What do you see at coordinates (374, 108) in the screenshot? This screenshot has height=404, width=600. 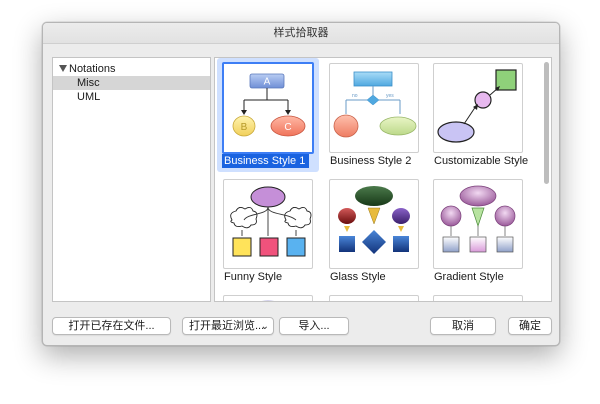 I see `style-thumbnail: no yes` at bounding box center [374, 108].